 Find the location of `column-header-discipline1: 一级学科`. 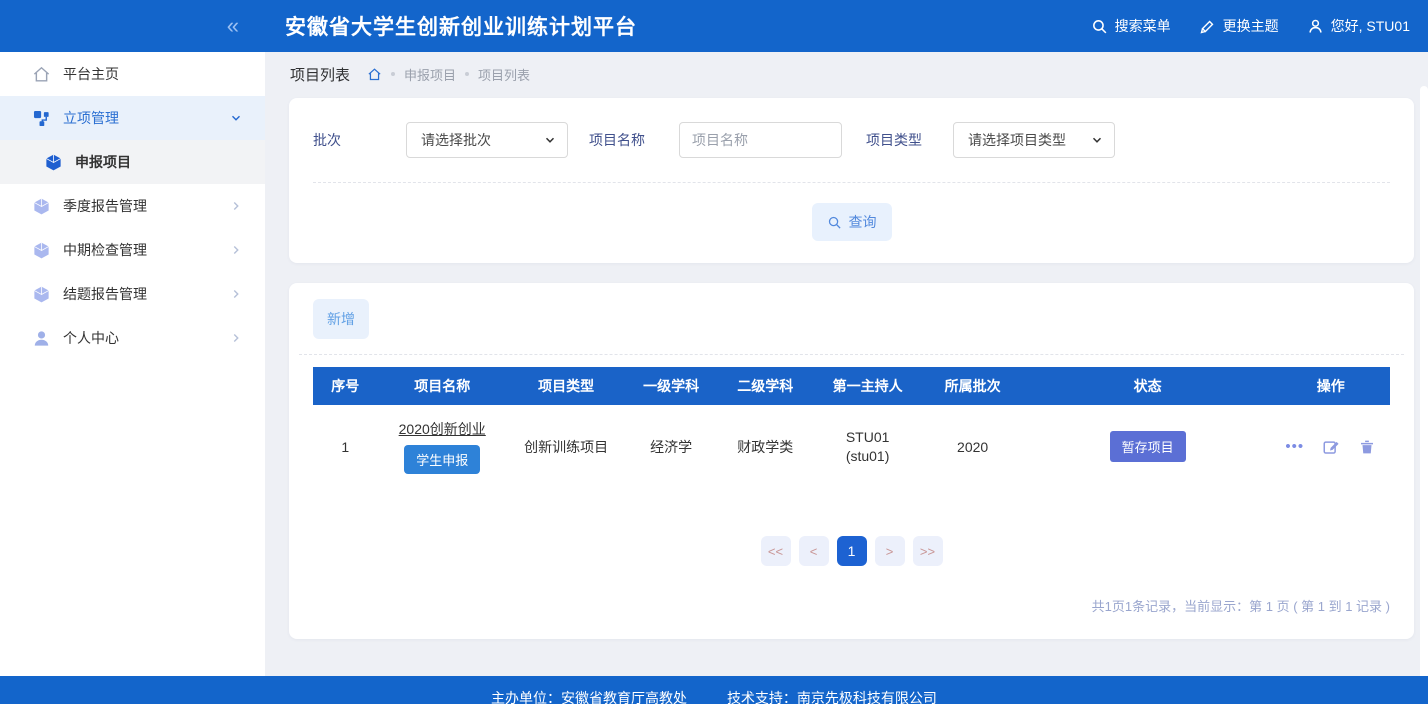

column-header-discipline1: 一级学科 is located at coordinates (671, 386).